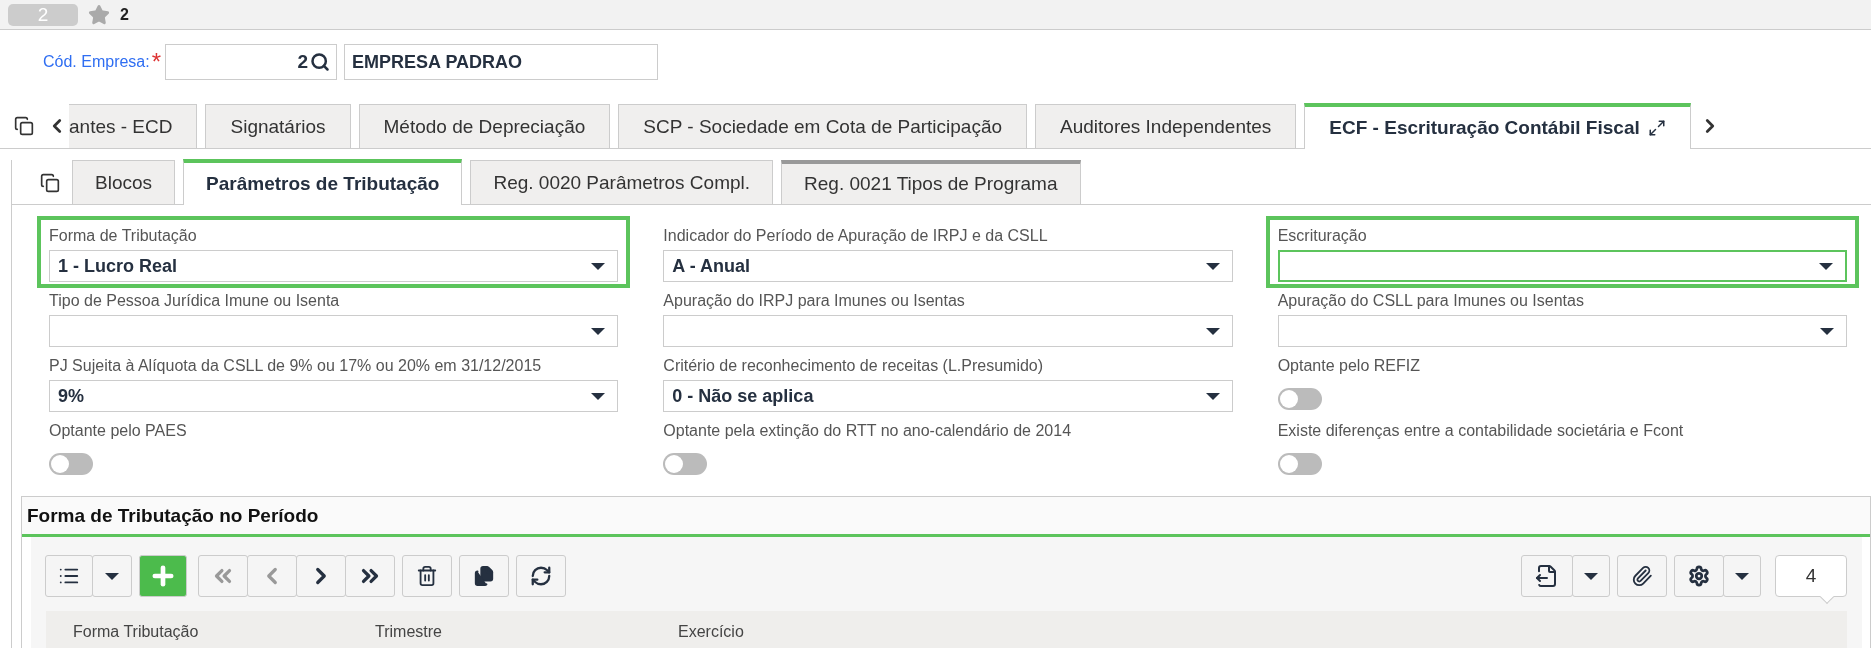 This screenshot has width=1871, height=648. I want to click on tab: Método de Depreciação, so click(484, 126).